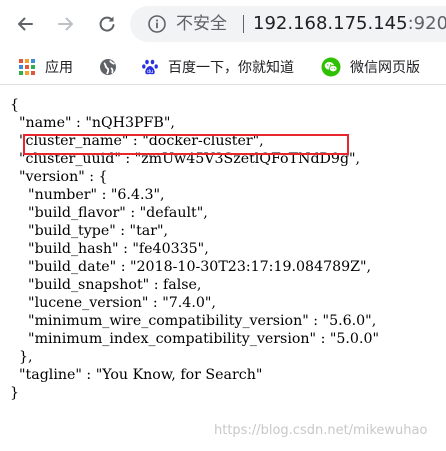  I want to click on forward-button, so click(66, 24).